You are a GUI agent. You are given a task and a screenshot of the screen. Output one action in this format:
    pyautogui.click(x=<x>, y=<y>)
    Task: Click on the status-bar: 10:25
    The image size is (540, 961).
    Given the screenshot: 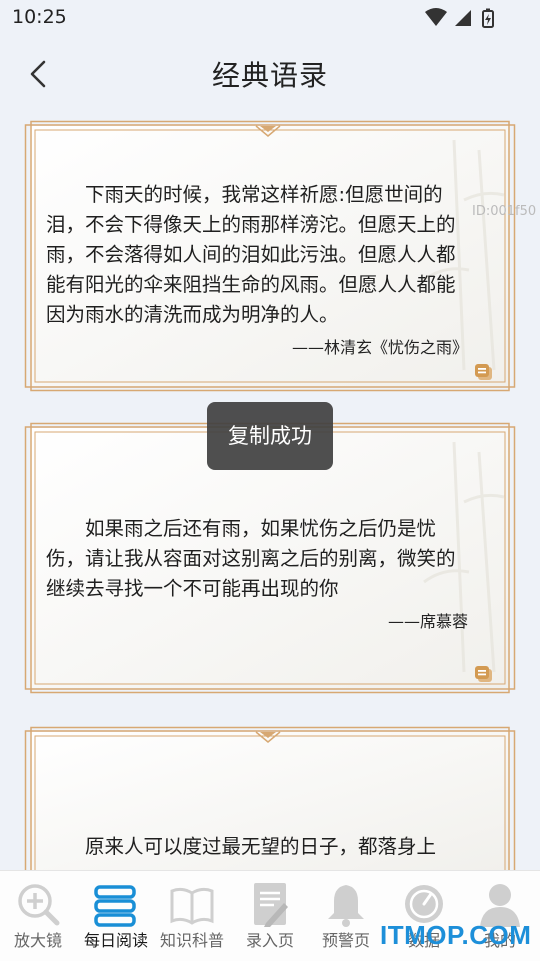 What is the action you would take?
    pyautogui.click(x=270, y=18)
    